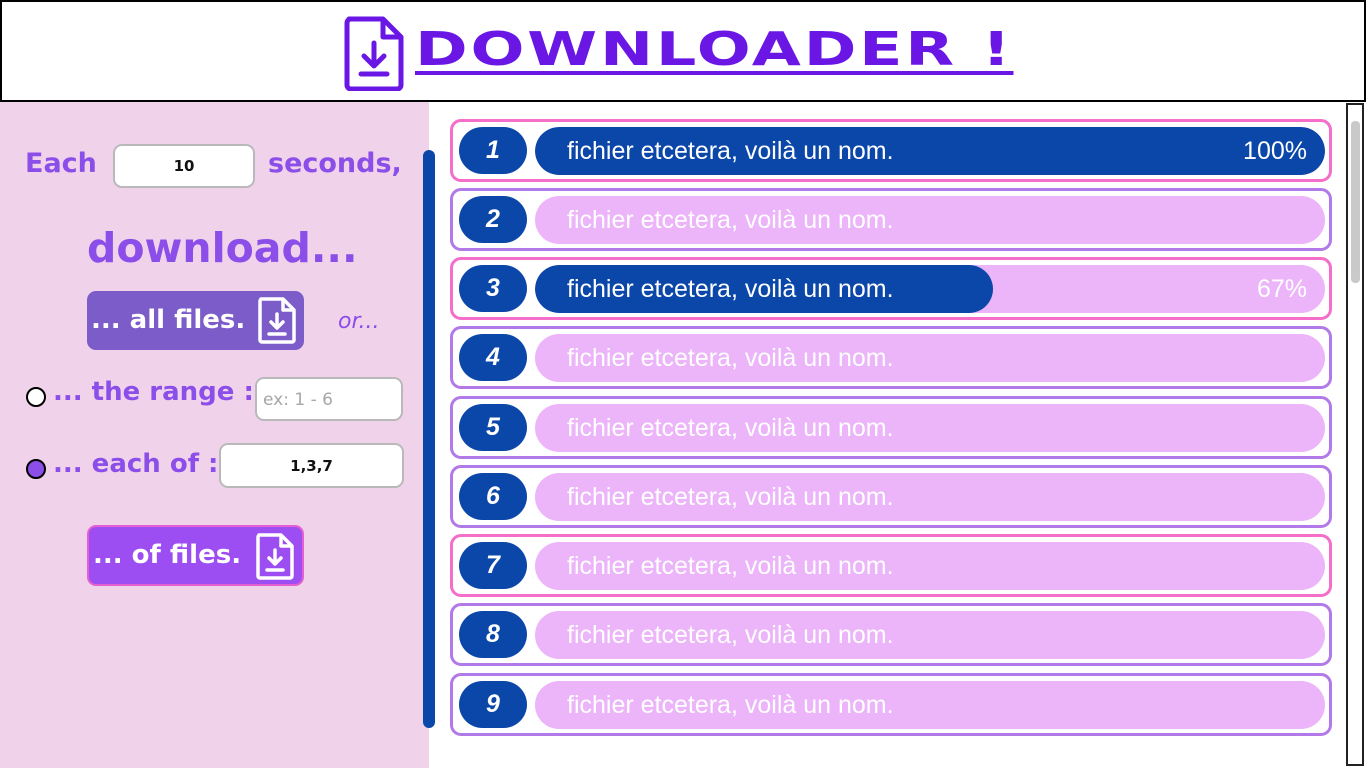 The width and height of the screenshot is (1366, 768). Describe the element at coordinates (493, 496) in the screenshot. I see `file-number: 6` at that location.